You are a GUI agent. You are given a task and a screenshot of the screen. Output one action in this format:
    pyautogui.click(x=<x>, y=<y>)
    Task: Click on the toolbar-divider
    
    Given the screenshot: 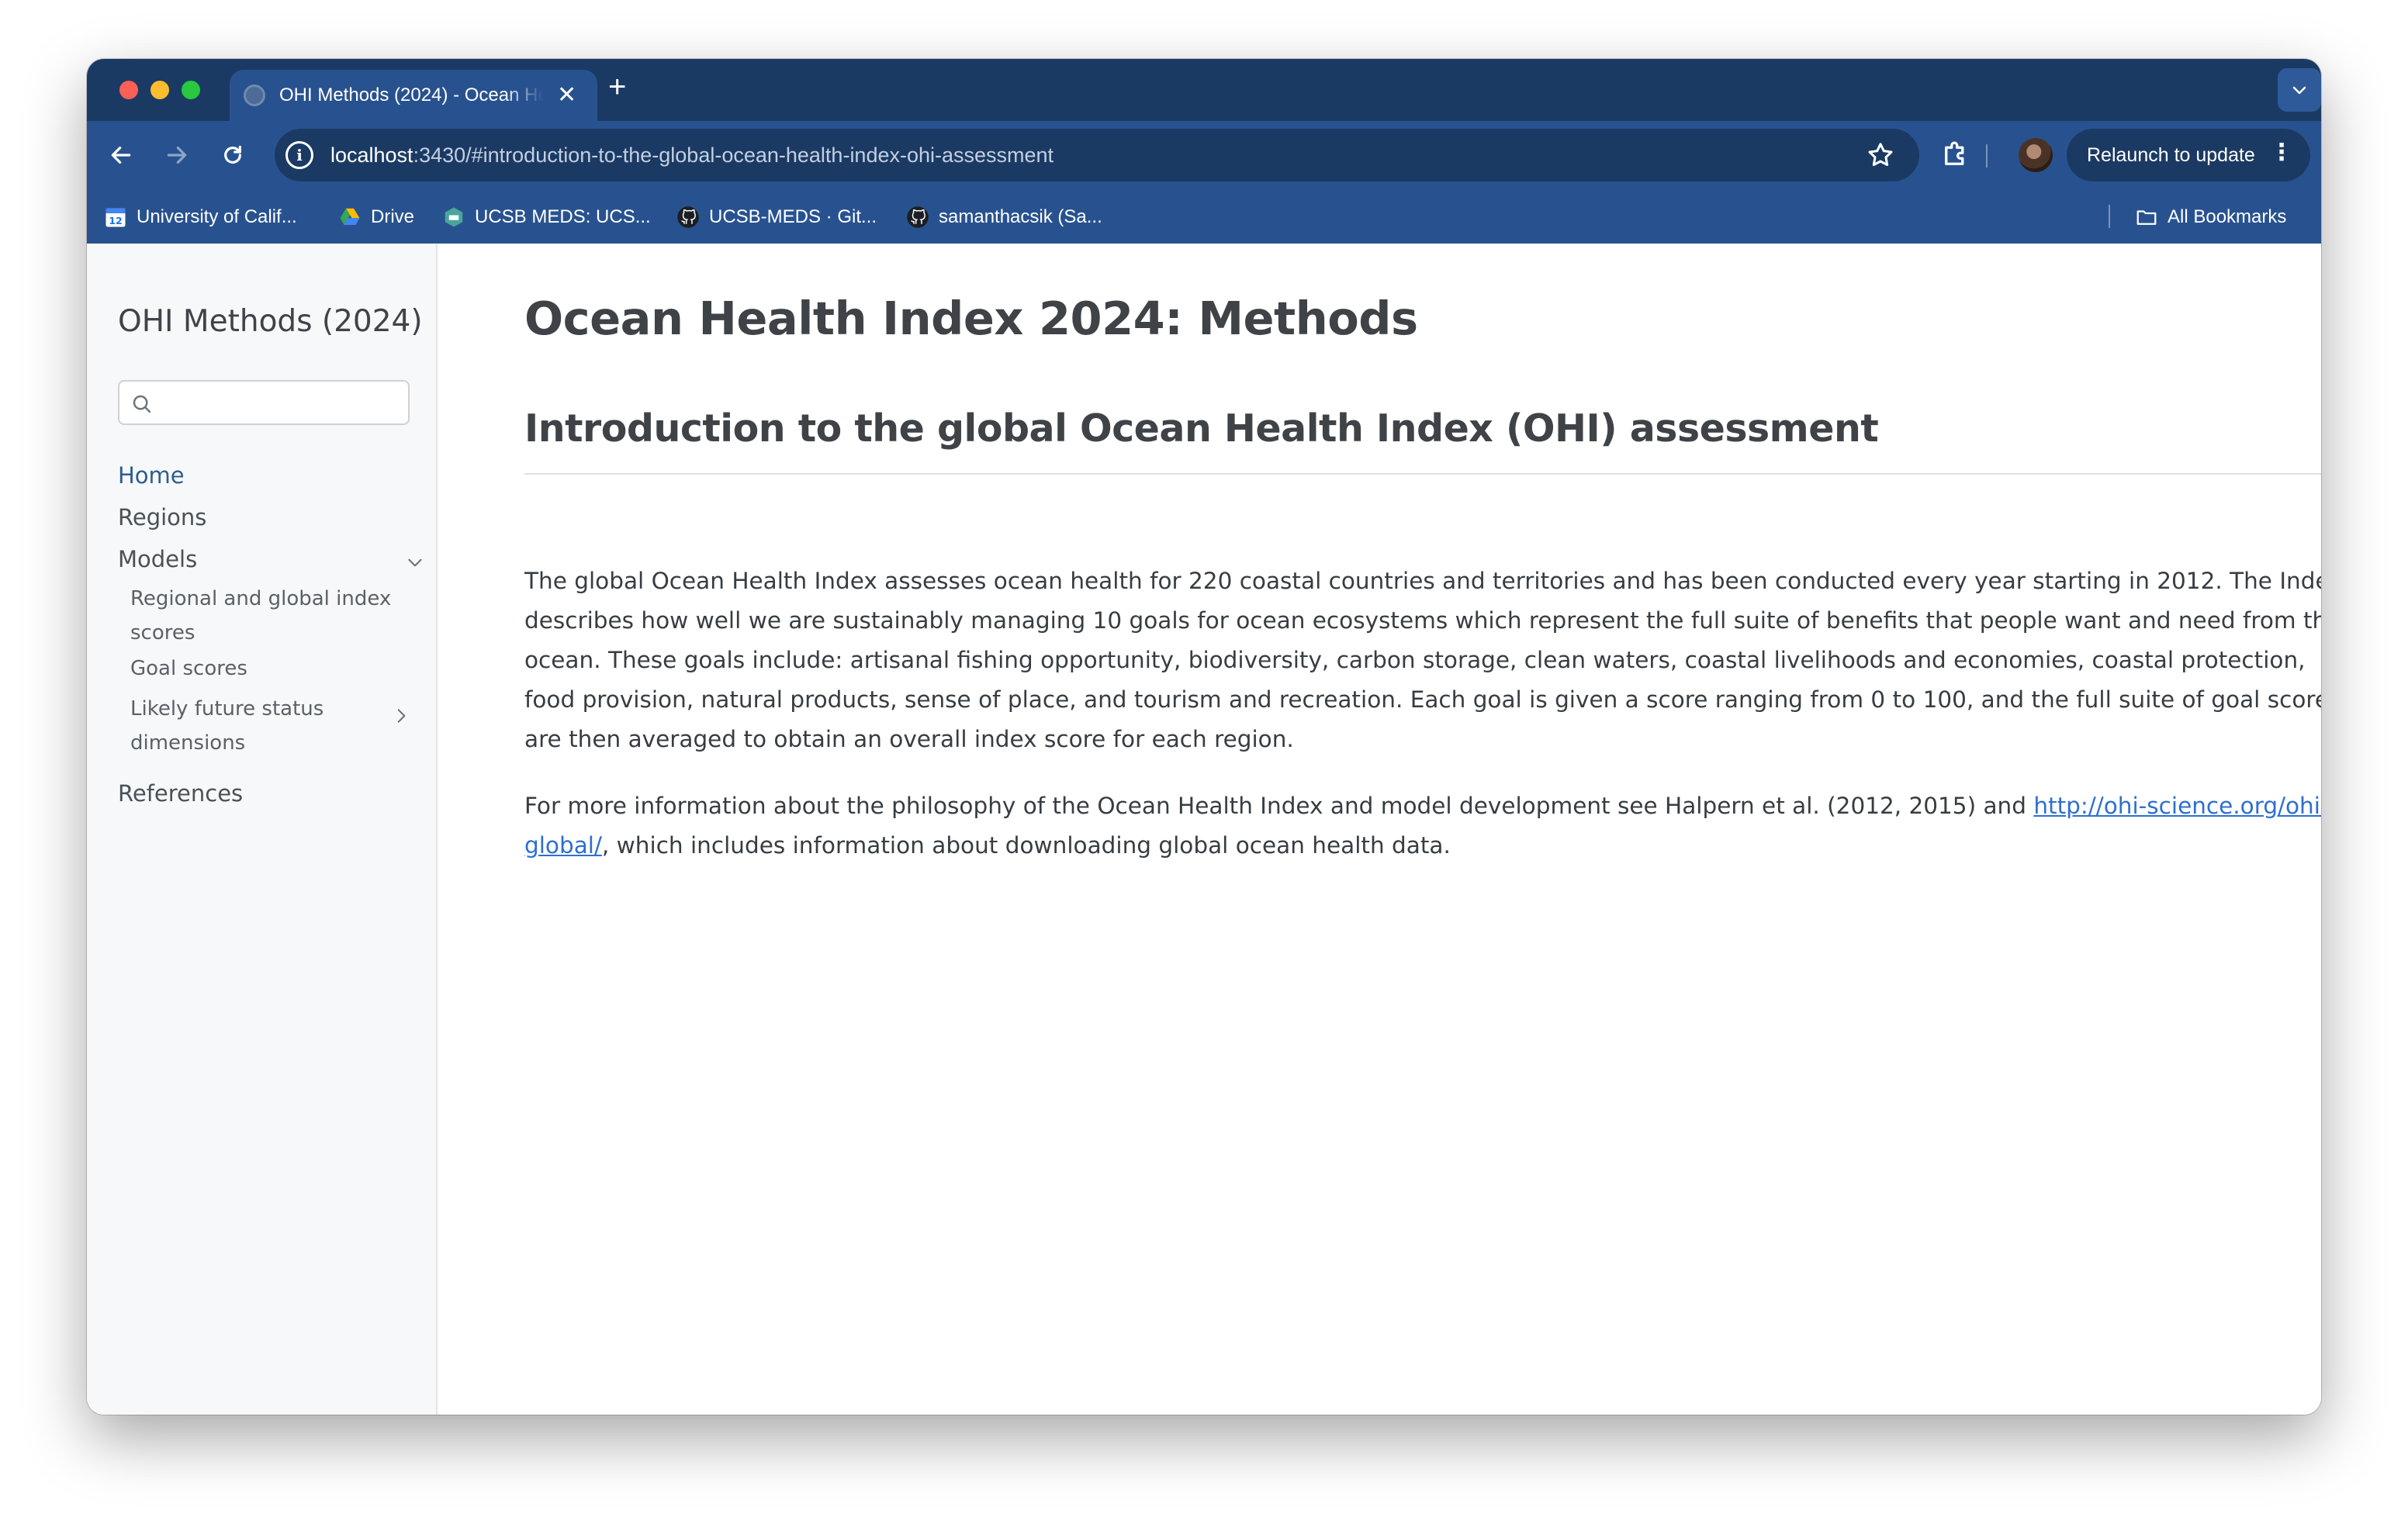 What is the action you would take?
    pyautogui.click(x=1987, y=156)
    